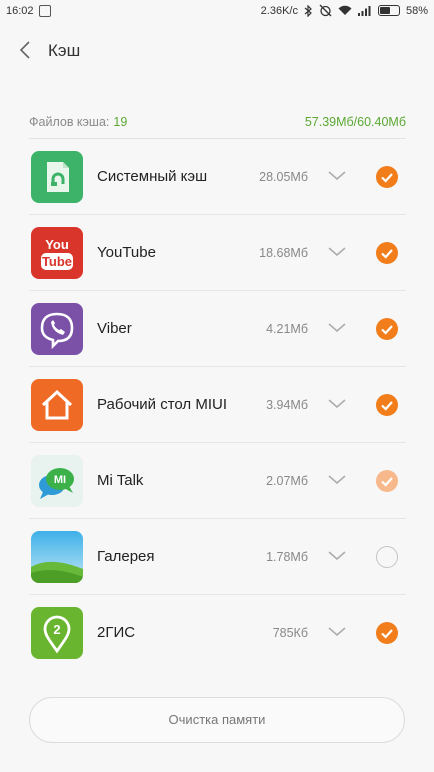  Describe the element at coordinates (283, 177) in the screenshot. I see `app-size: 28.05Мб` at that location.